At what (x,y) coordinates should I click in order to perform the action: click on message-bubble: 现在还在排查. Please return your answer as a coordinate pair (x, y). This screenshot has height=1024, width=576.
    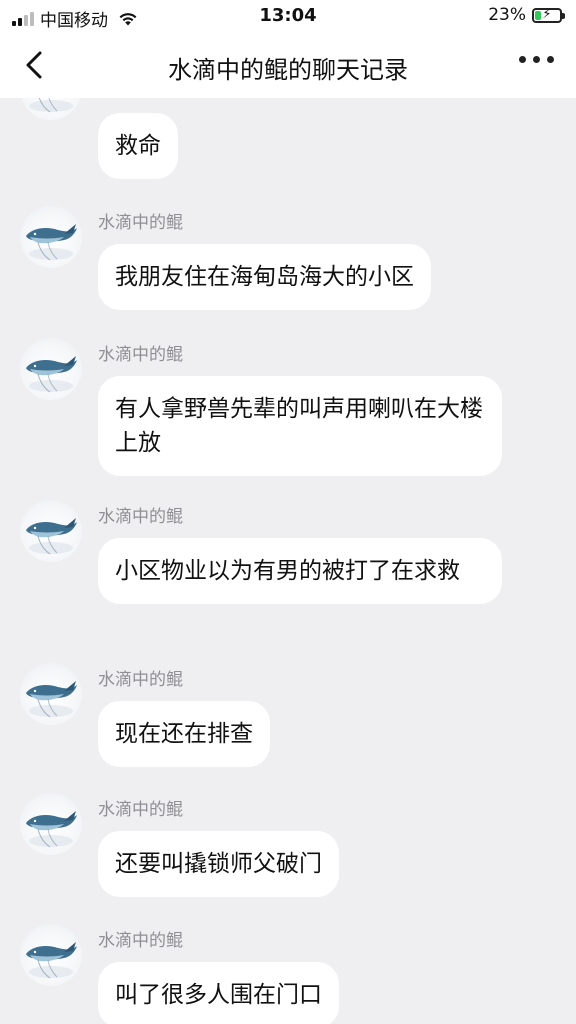
    Looking at the image, I should click on (184, 734).